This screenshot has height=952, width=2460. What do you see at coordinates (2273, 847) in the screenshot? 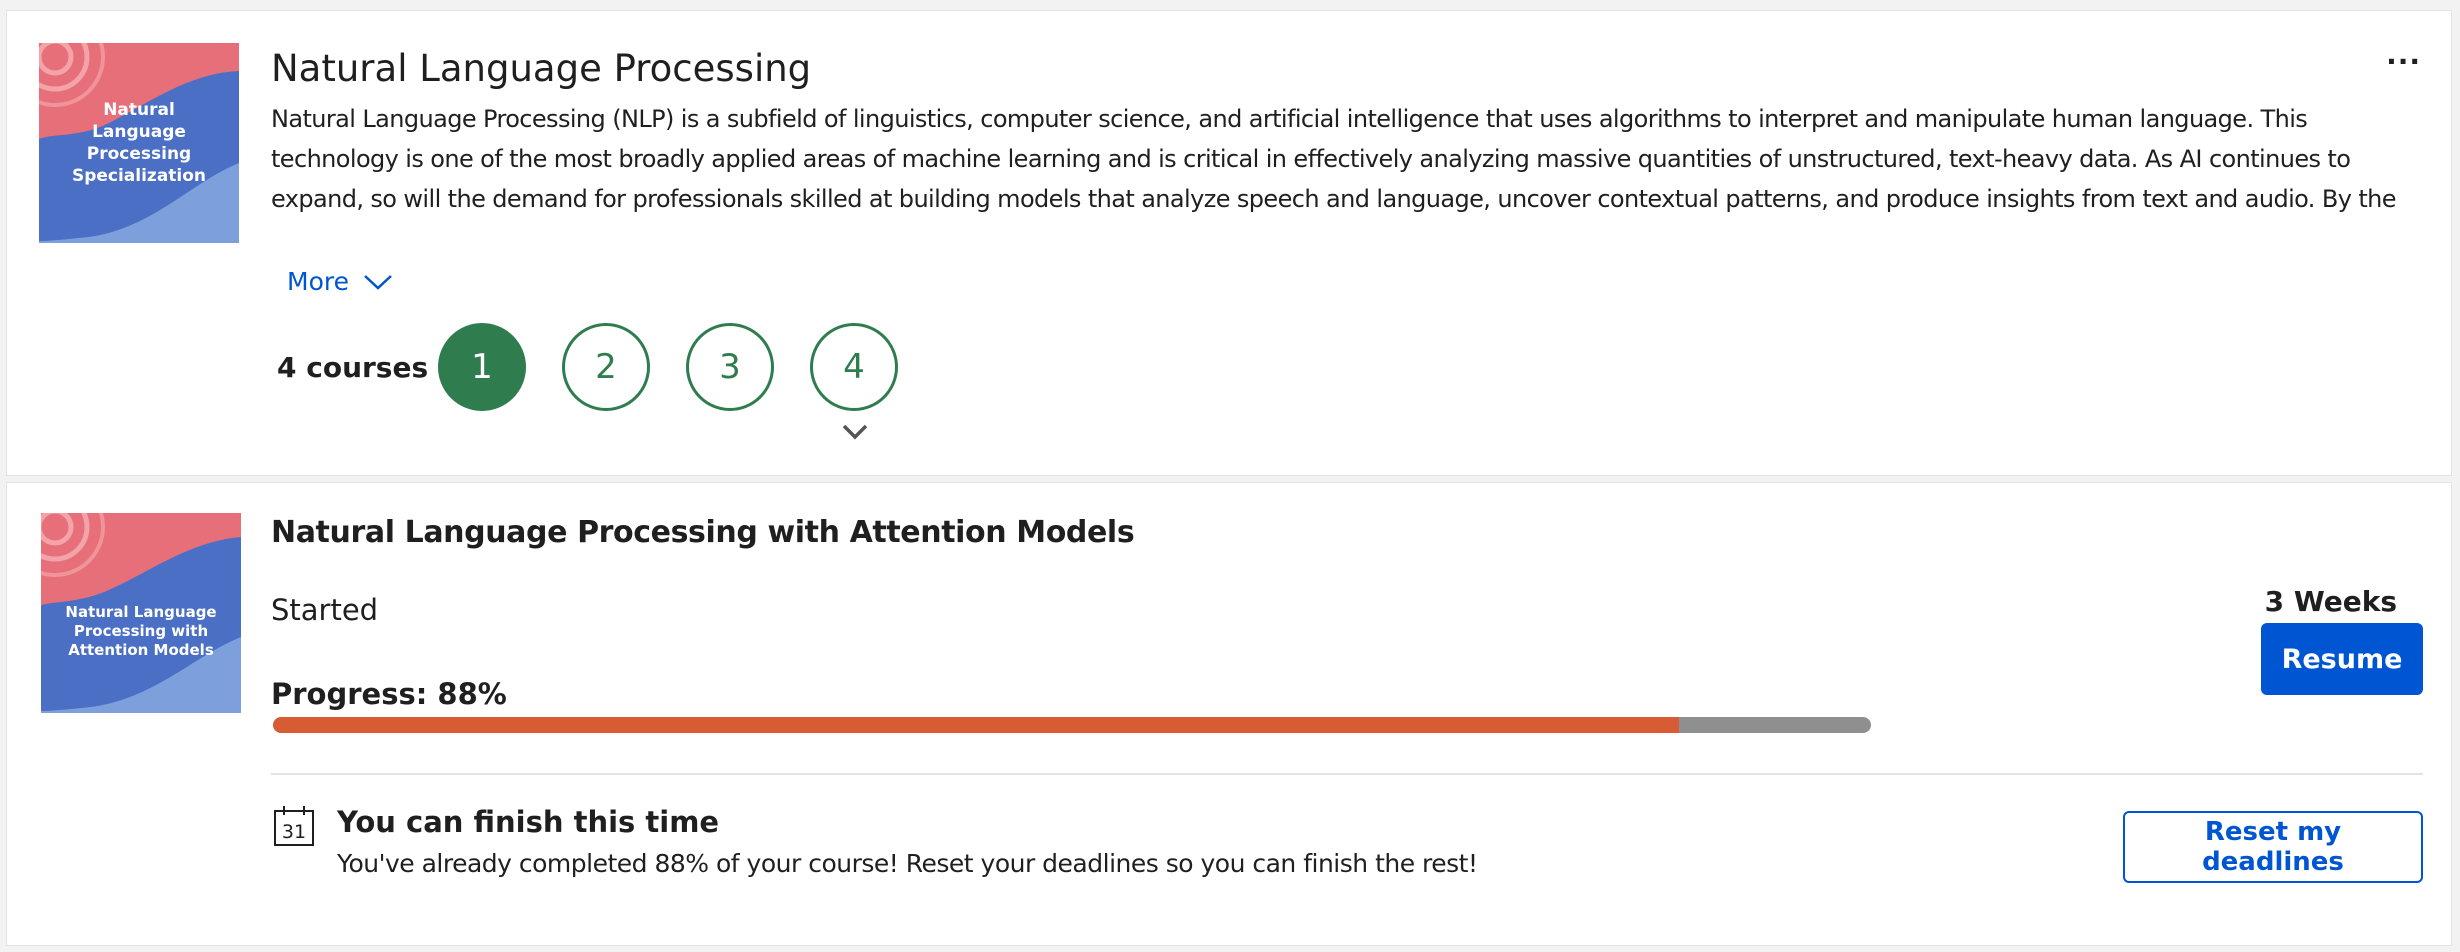
I see `reset-deadlines-button: Reset my deadlines` at bounding box center [2273, 847].